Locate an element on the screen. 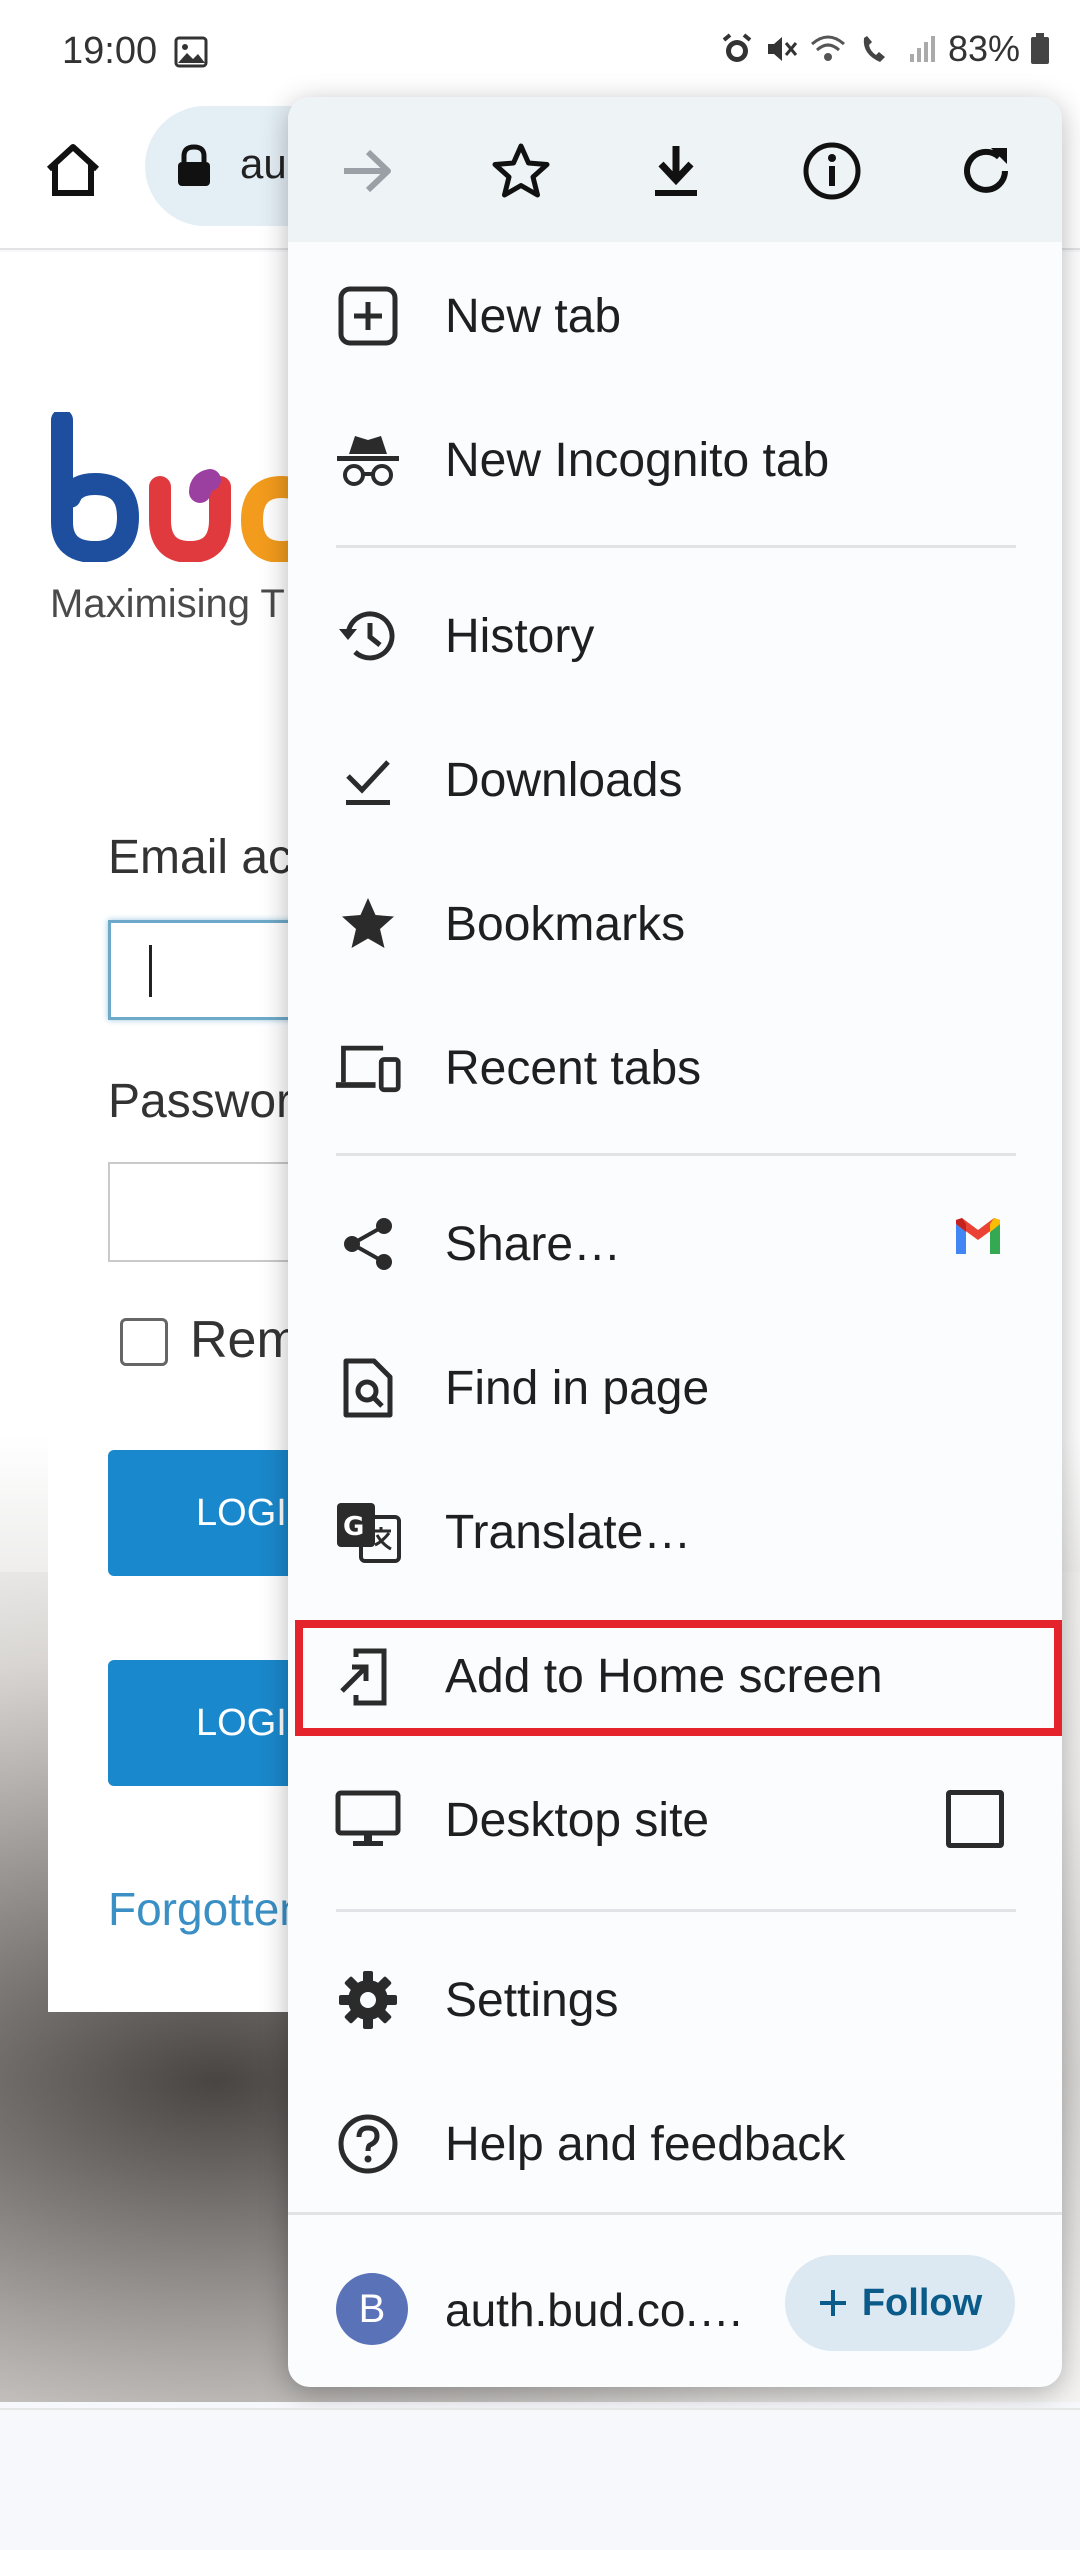 The image size is (1080, 2550). menu-item-label: New tab is located at coordinates (533, 316).